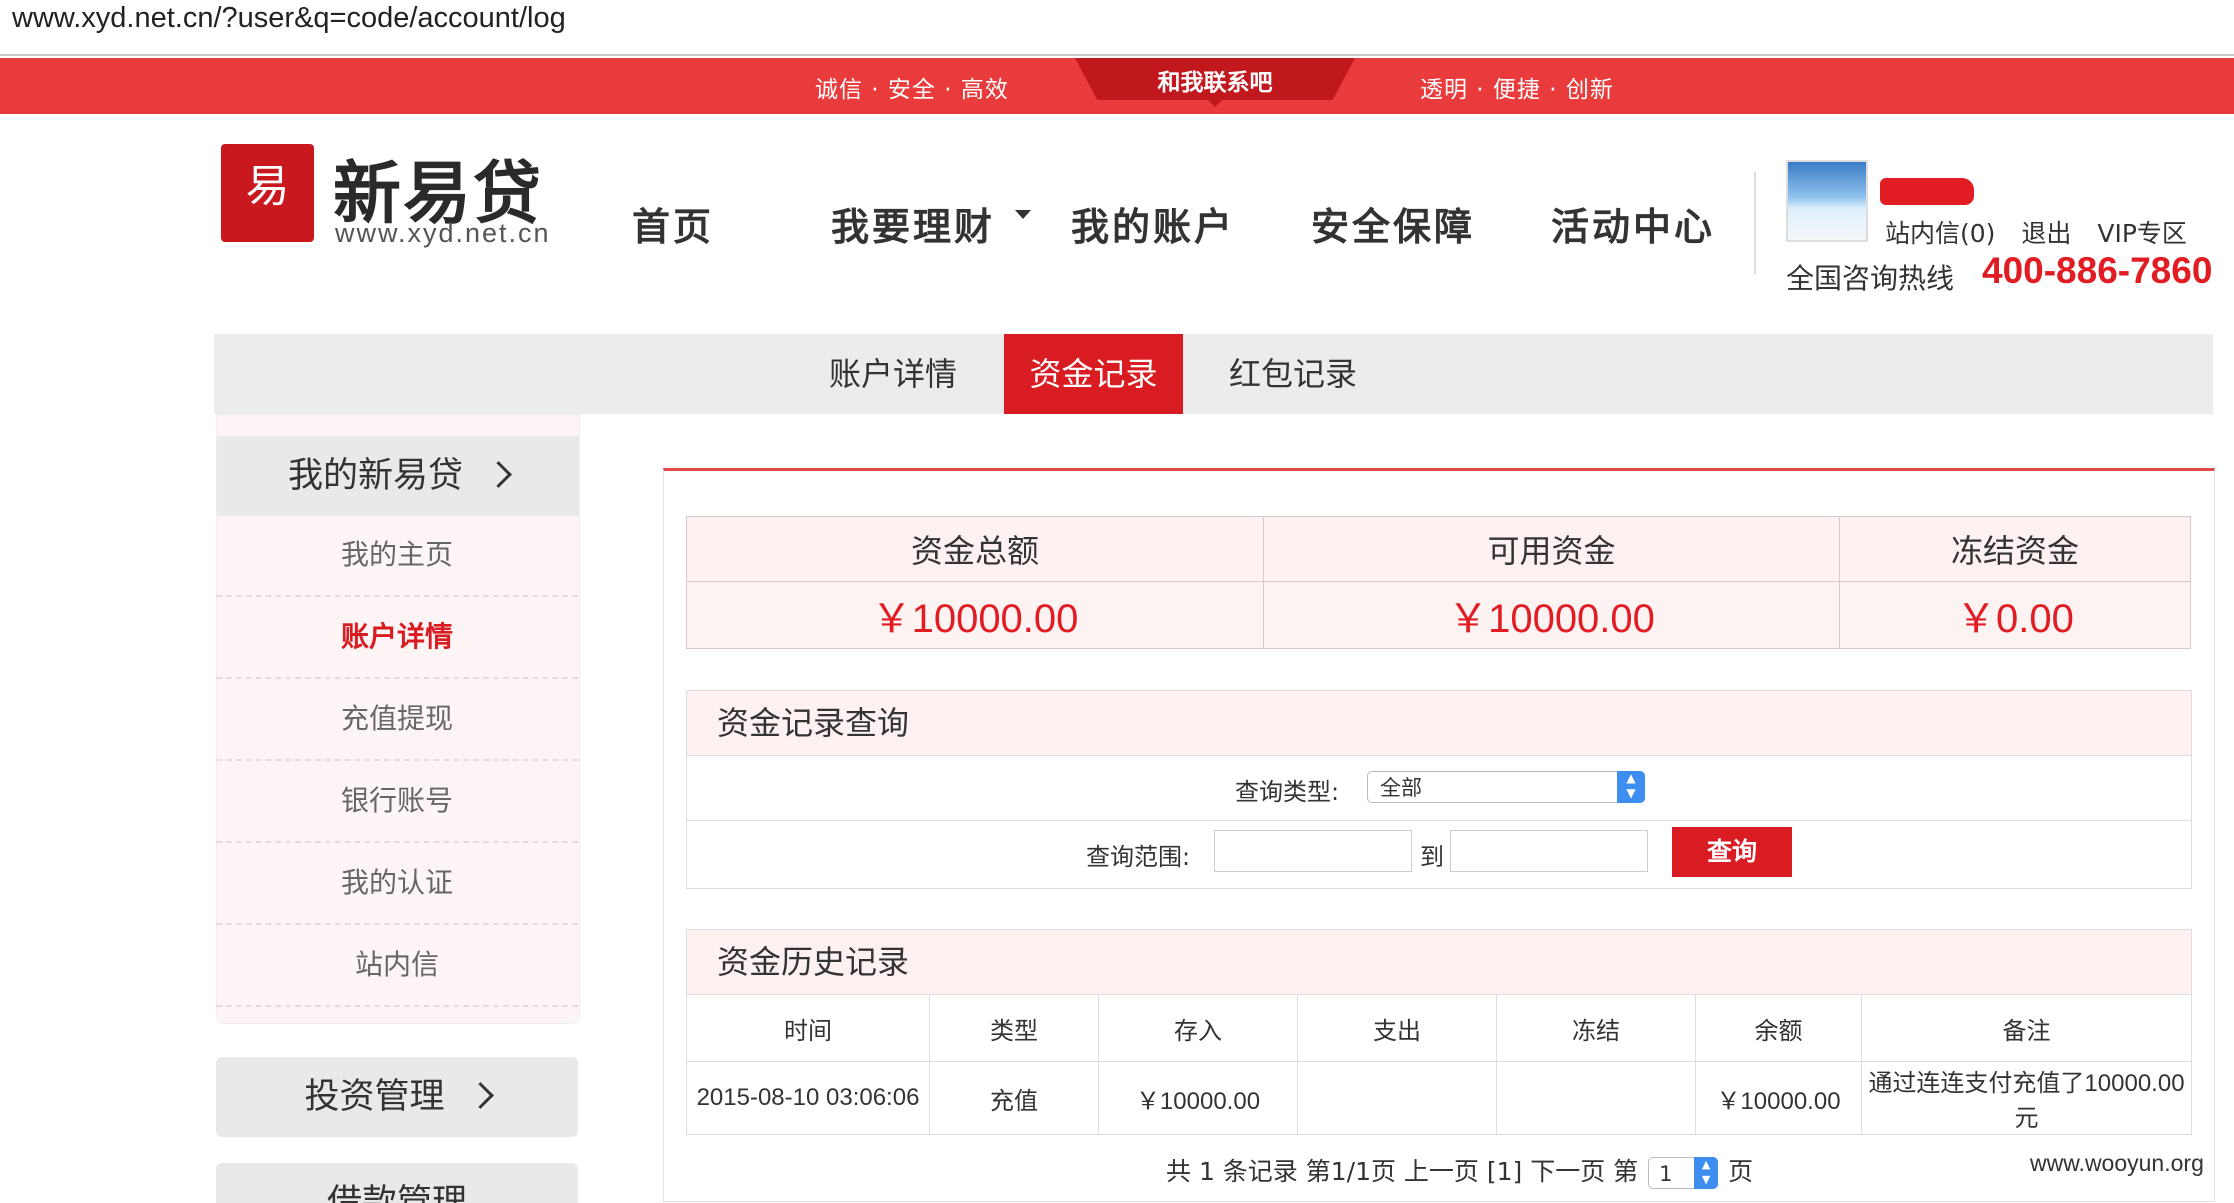 The image size is (2234, 1203). I want to click on page-select-value: 1, so click(1666, 1174).